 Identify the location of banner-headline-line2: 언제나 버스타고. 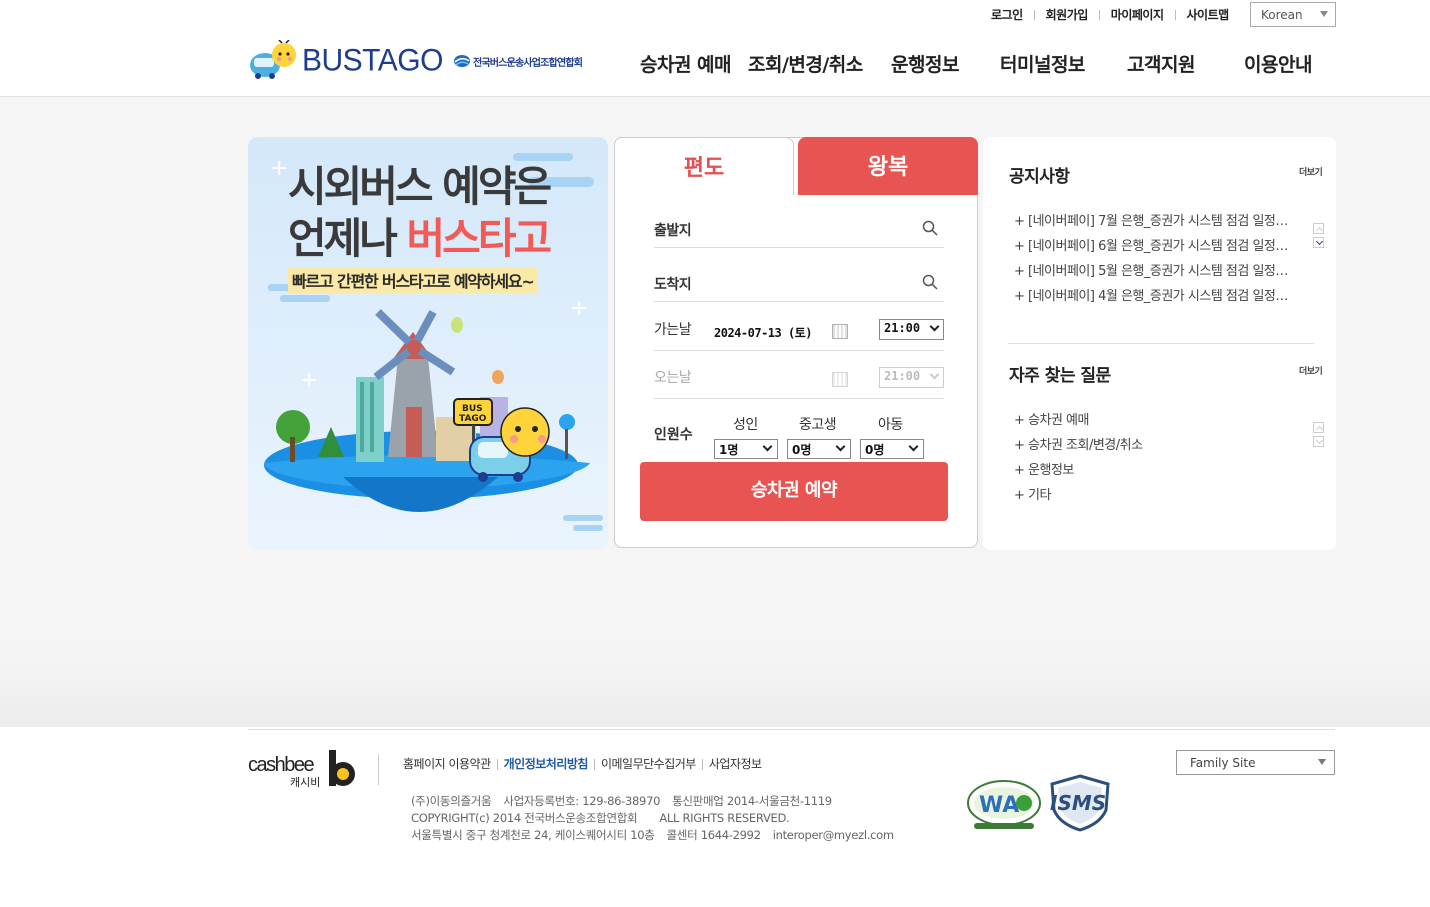
(420, 239).